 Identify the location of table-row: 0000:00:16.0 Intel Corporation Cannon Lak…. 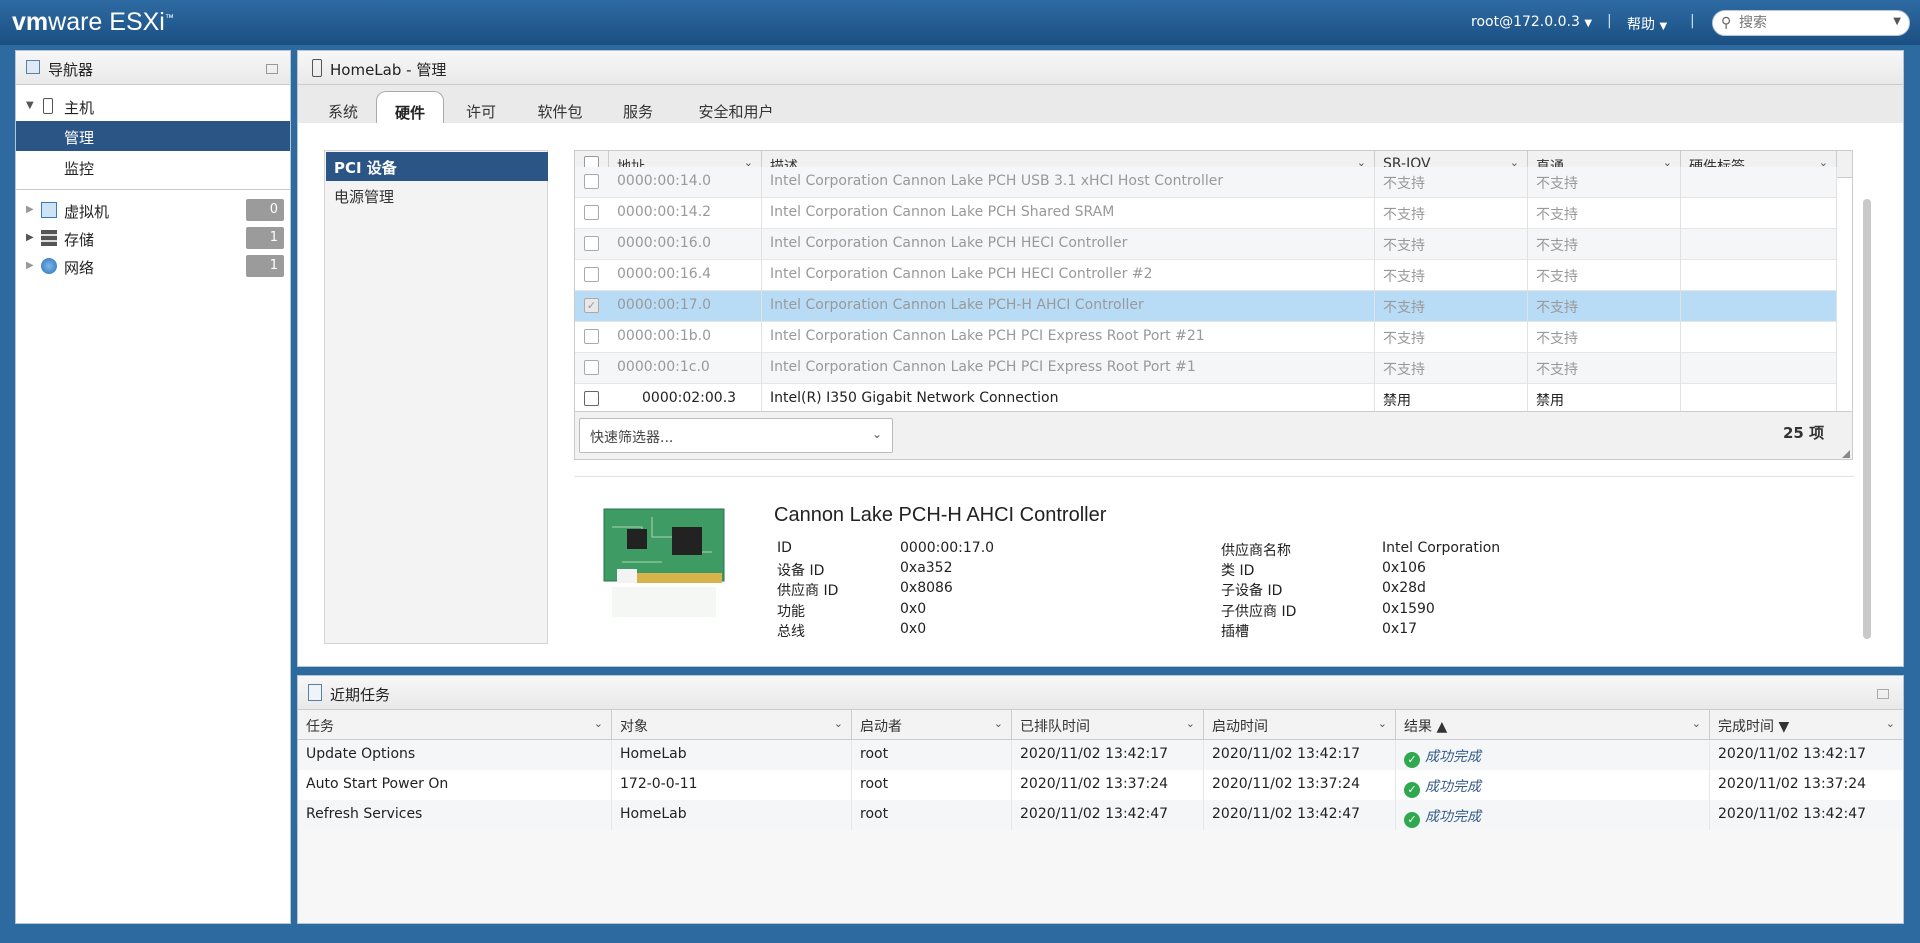
(1206, 244).